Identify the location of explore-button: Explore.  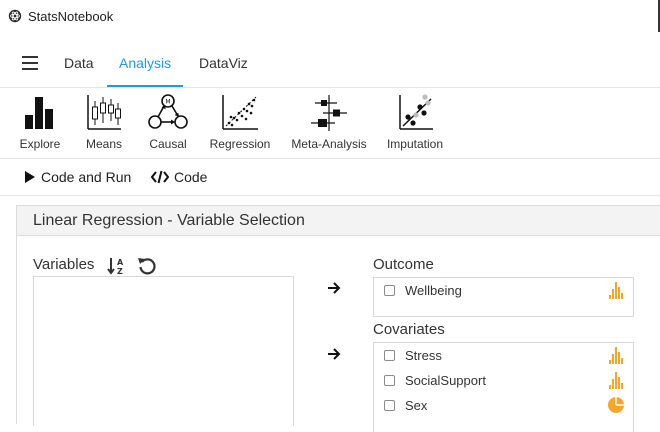
(40, 123).